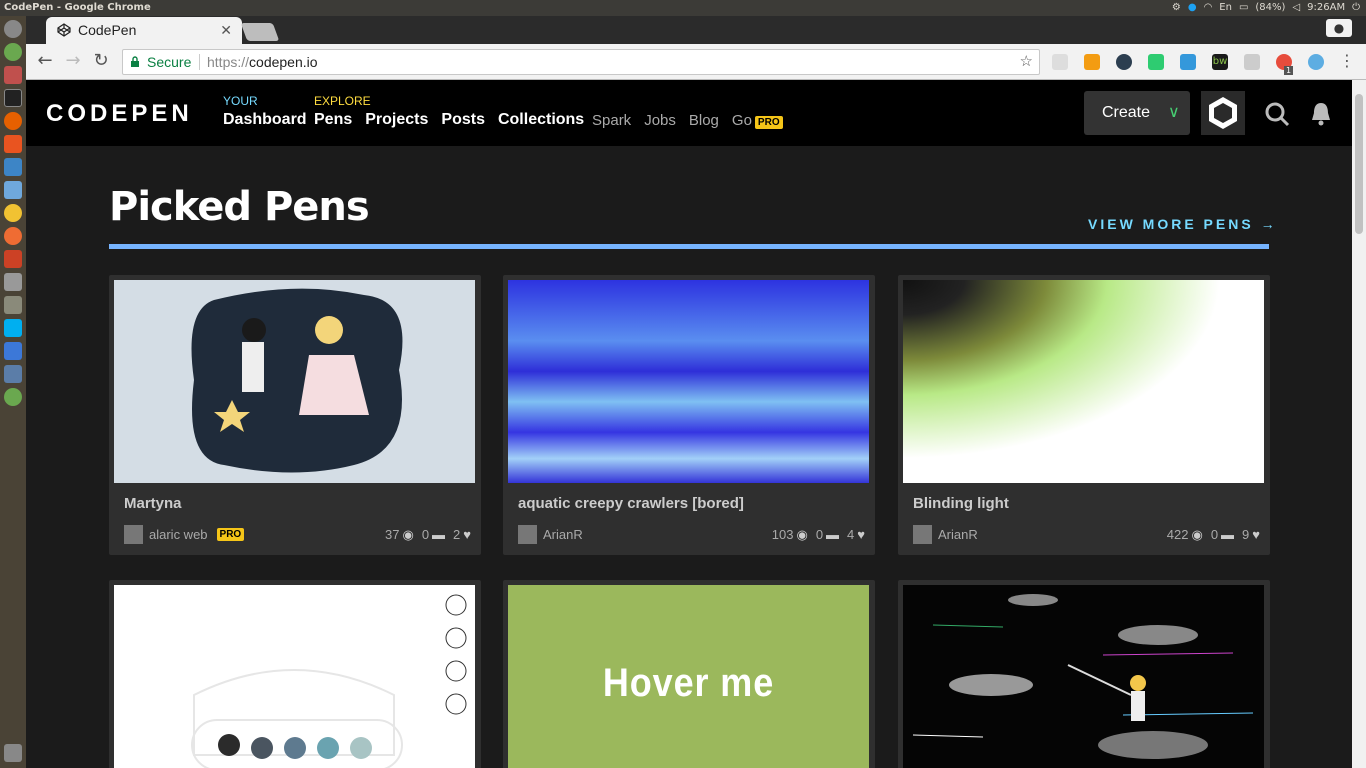 The image size is (1366, 768). What do you see at coordinates (73, 61) in the screenshot?
I see `forward-icon: →` at bounding box center [73, 61].